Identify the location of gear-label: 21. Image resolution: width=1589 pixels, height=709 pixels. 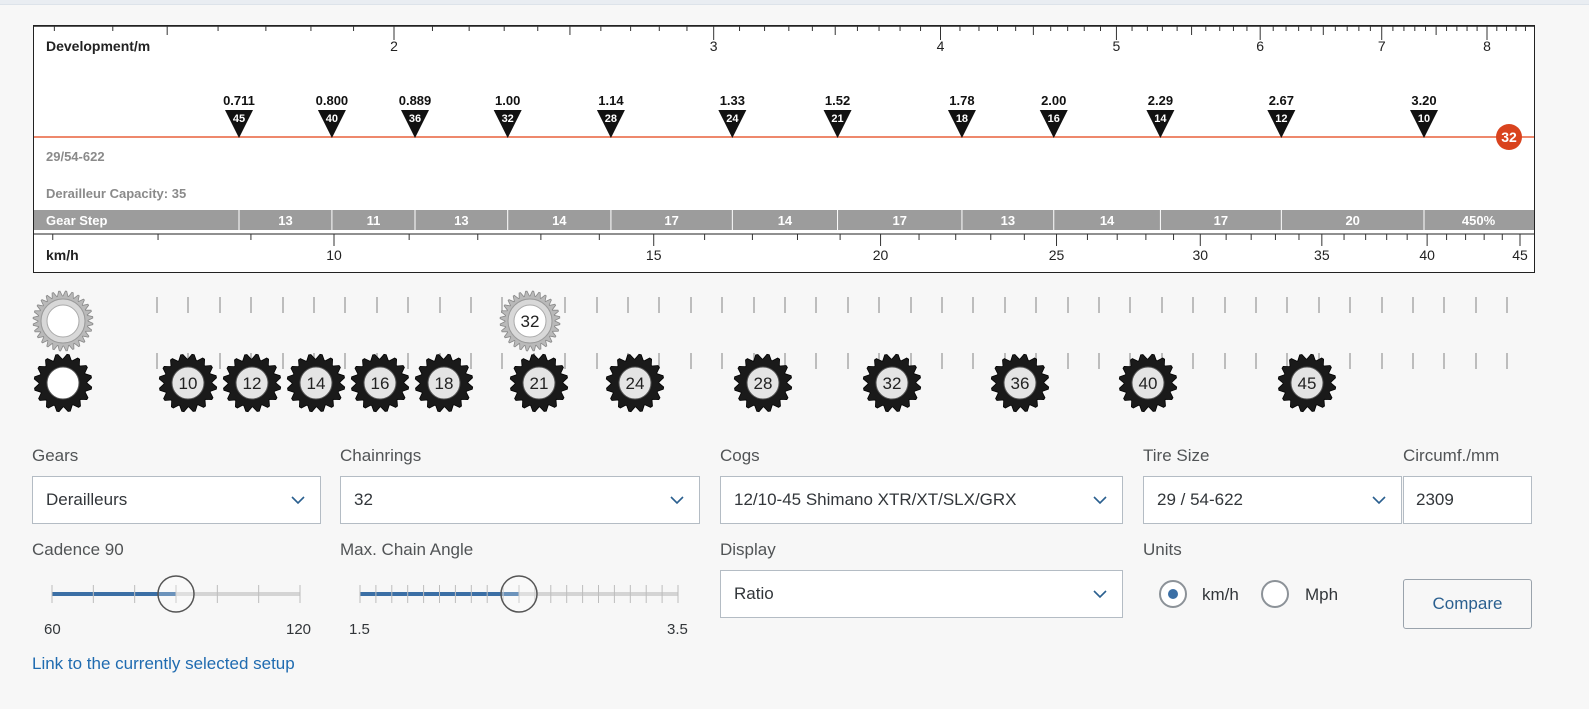
(539, 383).